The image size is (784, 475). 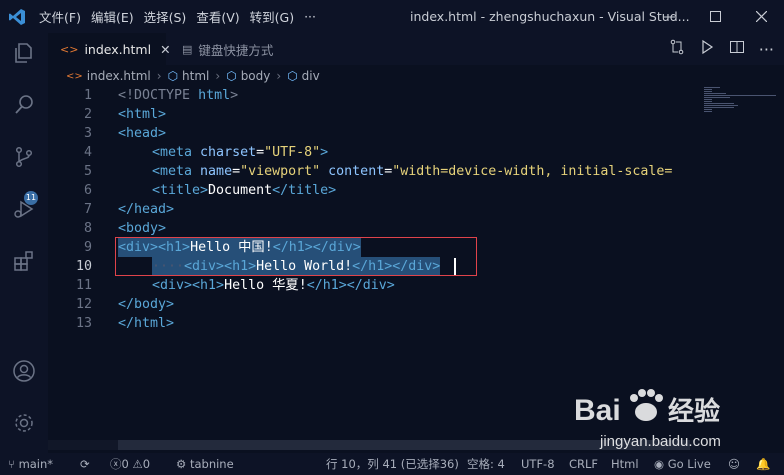 I want to click on code-token: >, so click(x=324, y=152).